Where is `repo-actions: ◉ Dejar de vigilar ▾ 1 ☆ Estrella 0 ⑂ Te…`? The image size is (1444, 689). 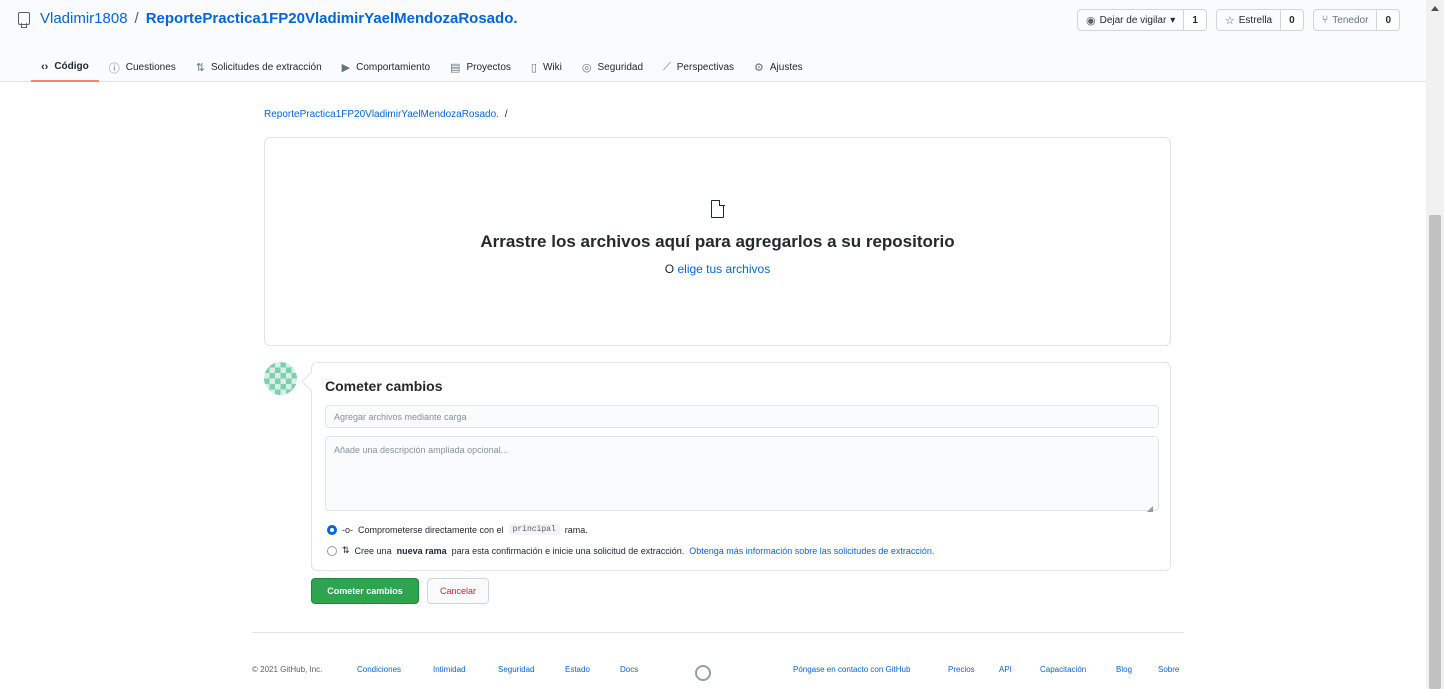 repo-actions: ◉ Dejar de vigilar ▾ 1 ☆ Estrella 0 ⑂ Te… is located at coordinates (1238, 20).